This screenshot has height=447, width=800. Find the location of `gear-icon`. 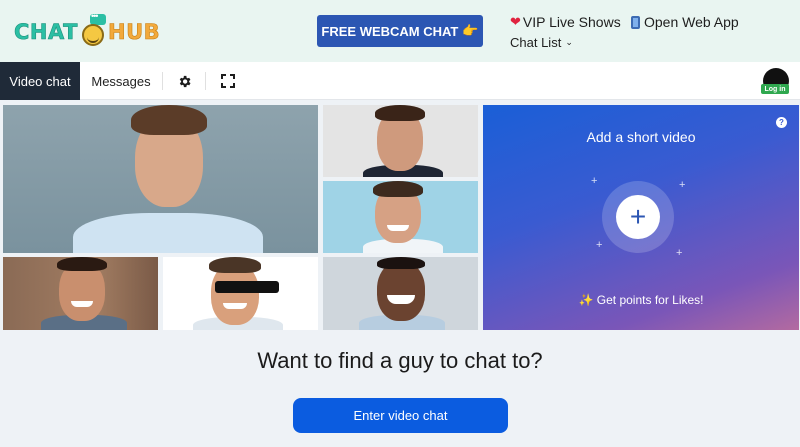

gear-icon is located at coordinates (184, 81).